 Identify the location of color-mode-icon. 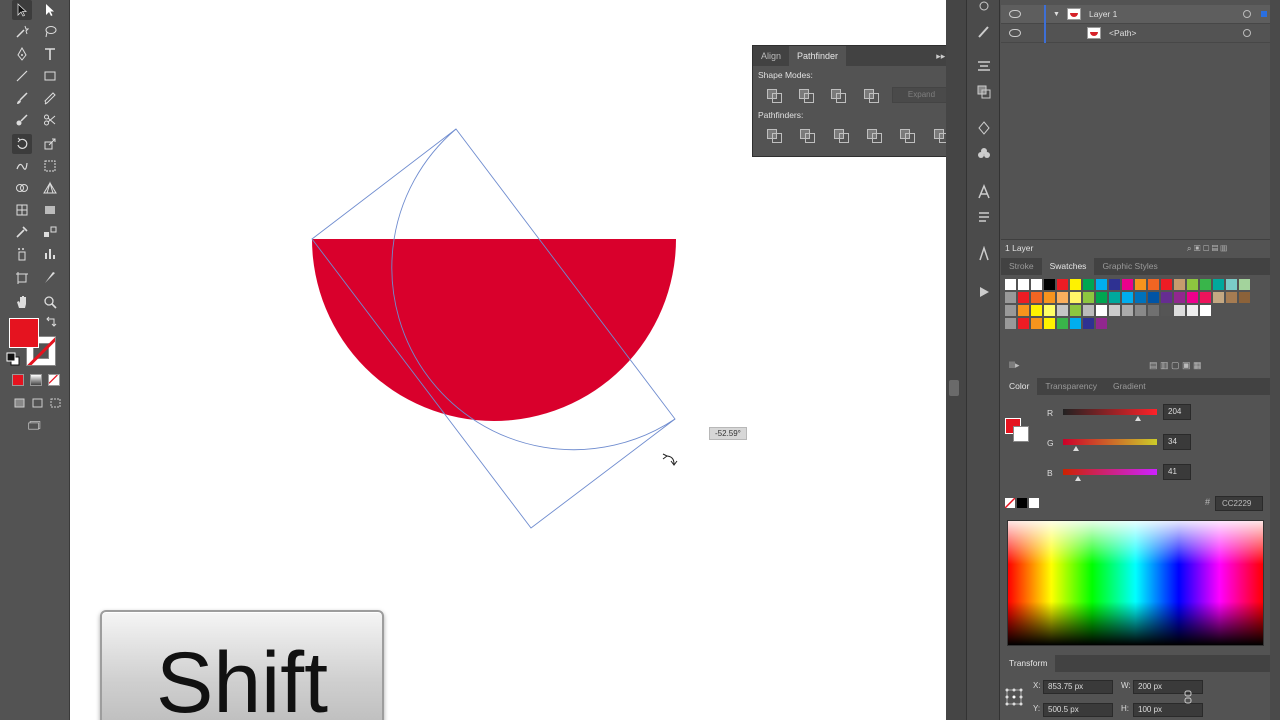
(18, 380).